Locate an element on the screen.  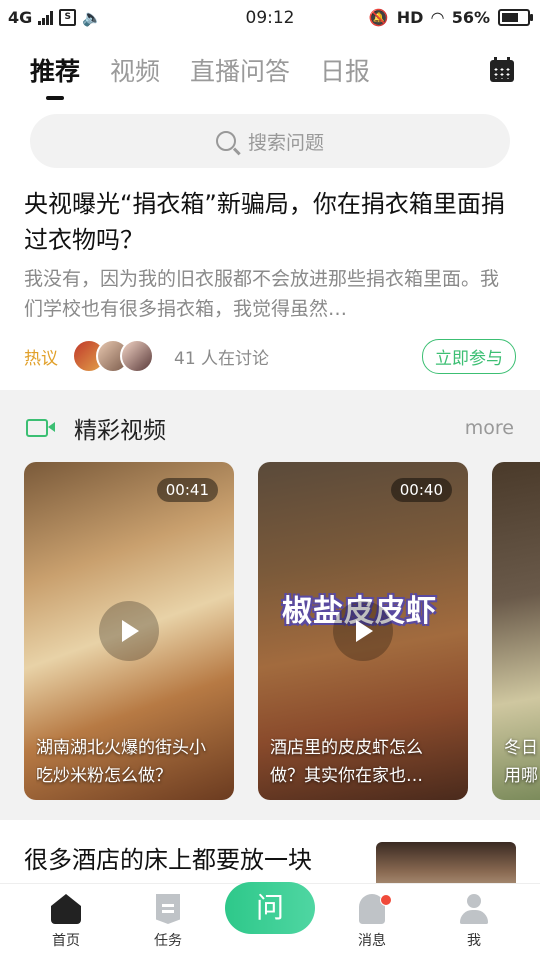
tab-daily: 日报 is located at coordinates (345, 70).